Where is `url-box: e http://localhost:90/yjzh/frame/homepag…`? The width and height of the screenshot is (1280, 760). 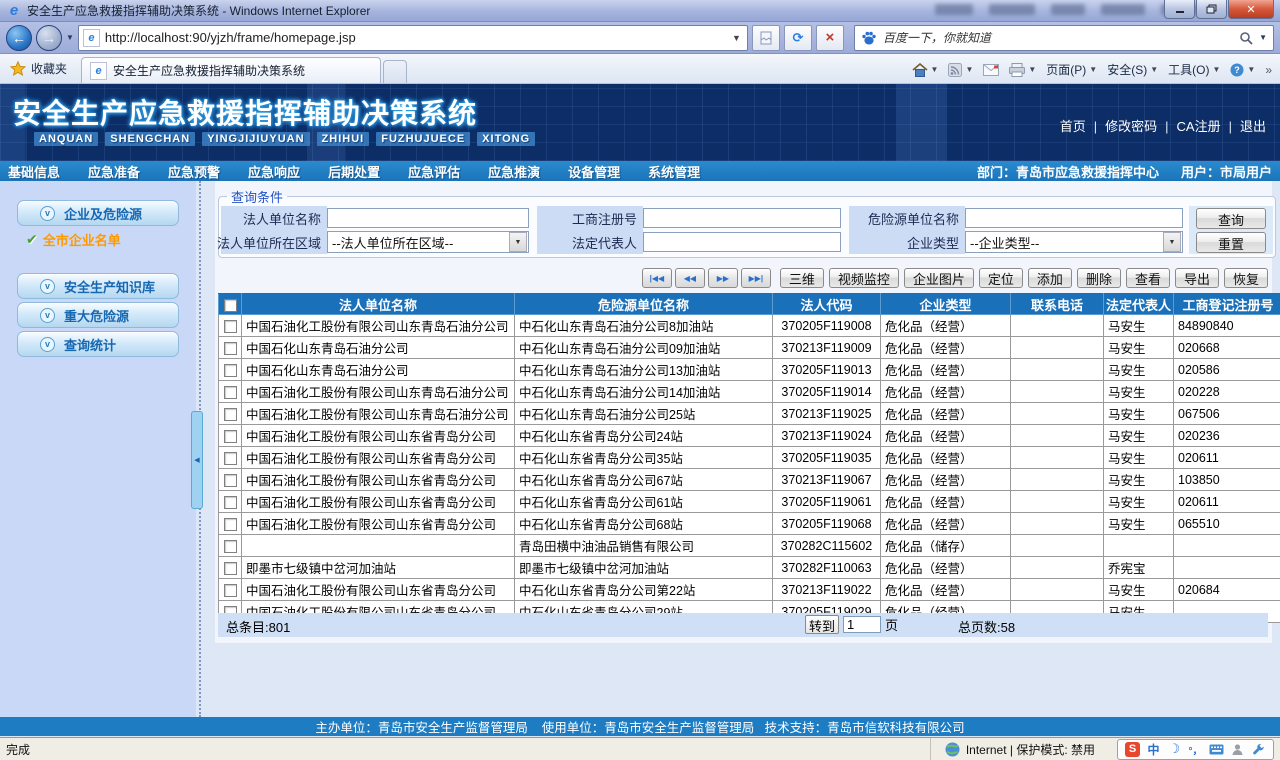
url-box: e http://localhost:90/yjzh/frame/homepag… is located at coordinates (412, 37).